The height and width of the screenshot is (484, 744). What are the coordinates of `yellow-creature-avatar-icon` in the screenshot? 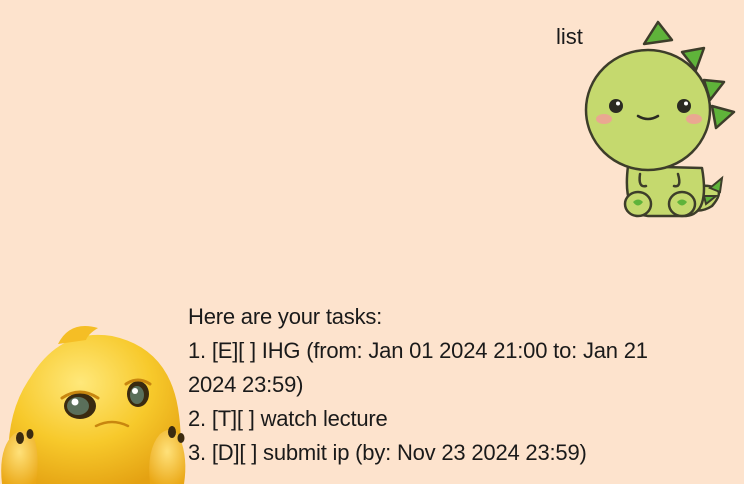 It's located at (93, 405).